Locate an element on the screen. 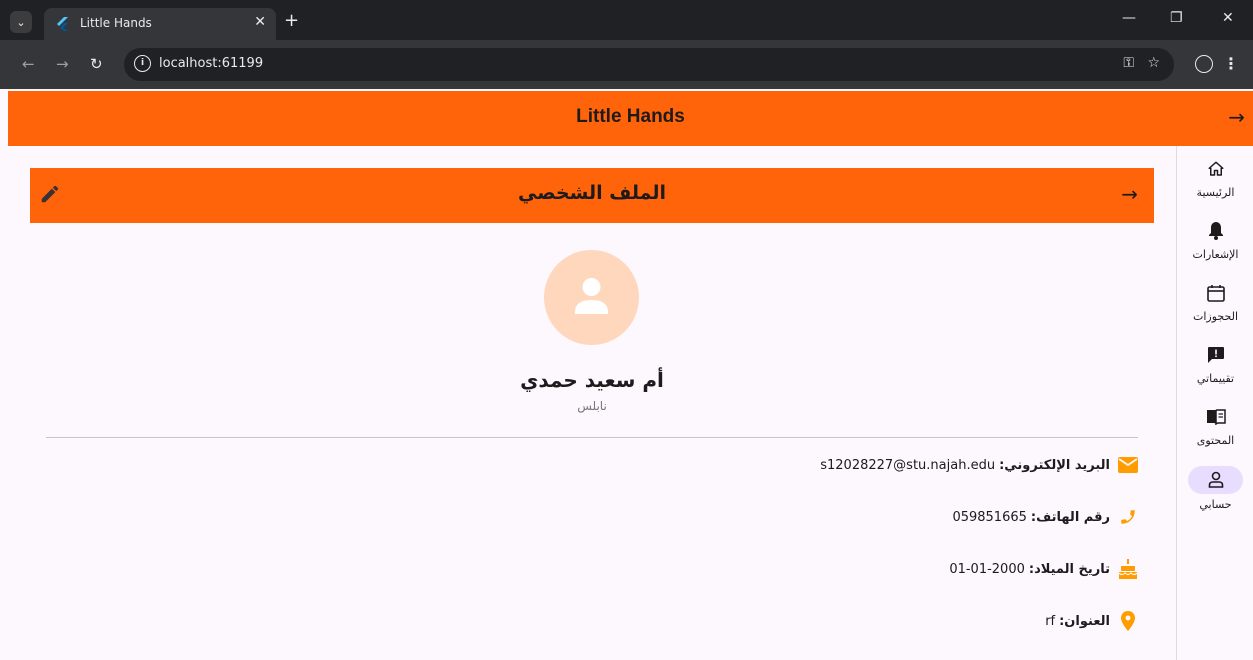 The height and width of the screenshot is (660, 1253). cake-icon is located at coordinates (1128, 569).